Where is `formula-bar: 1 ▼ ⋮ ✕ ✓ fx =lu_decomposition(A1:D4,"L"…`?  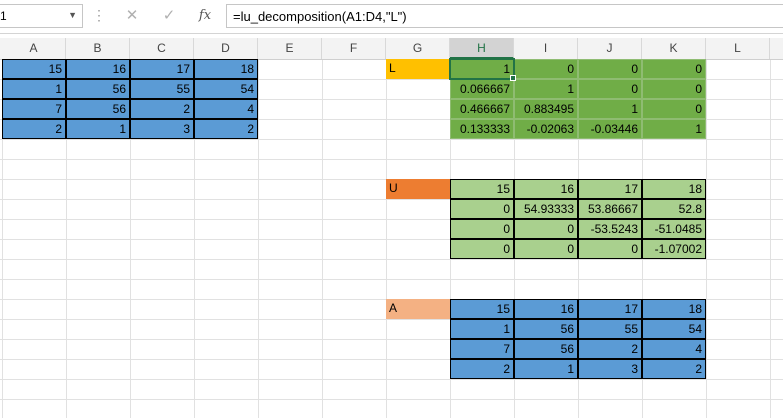 formula-bar: 1 ▼ ⋮ ✕ ✓ fx =lu_decomposition(A1:D4,"L"… is located at coordinates (391, 17).